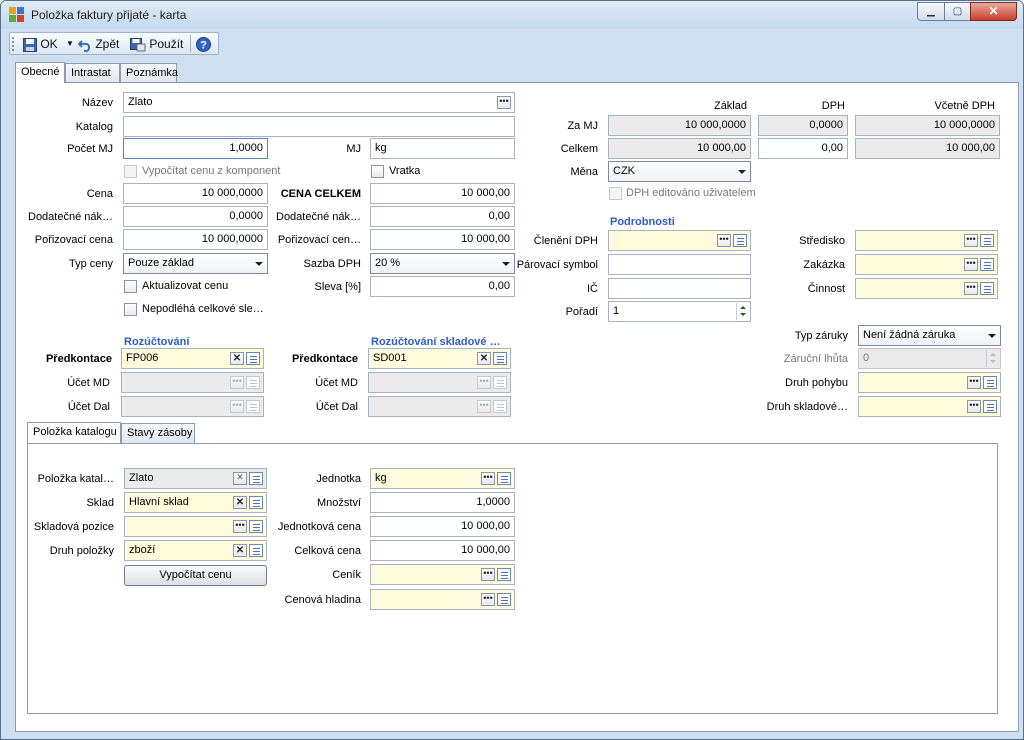 The height and width of the screenshot is (740, 1024). Describe the element at coordinates (926, 264) in the screenshot. I see `zakazka-input: •••` at that location.